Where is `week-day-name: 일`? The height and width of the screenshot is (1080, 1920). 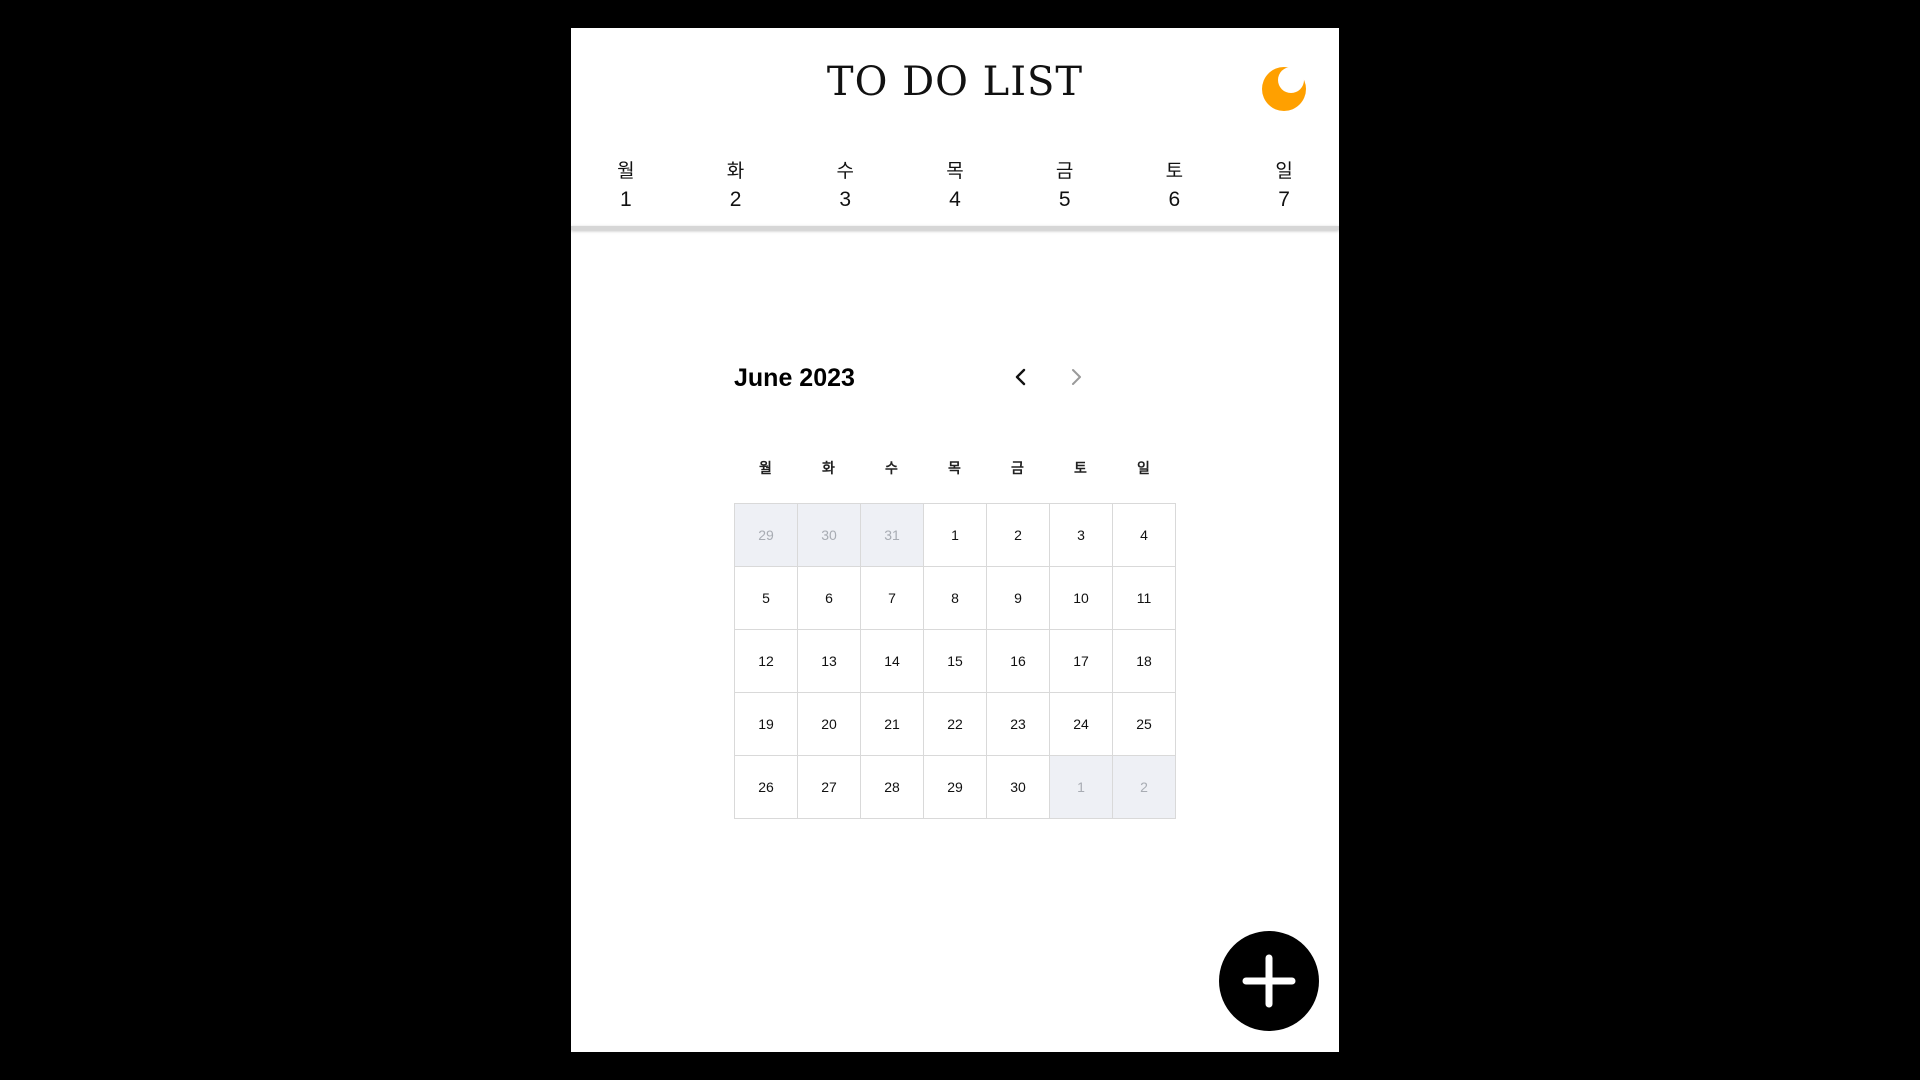
week-day-name: 일 is located at coordinates (1284, 171).